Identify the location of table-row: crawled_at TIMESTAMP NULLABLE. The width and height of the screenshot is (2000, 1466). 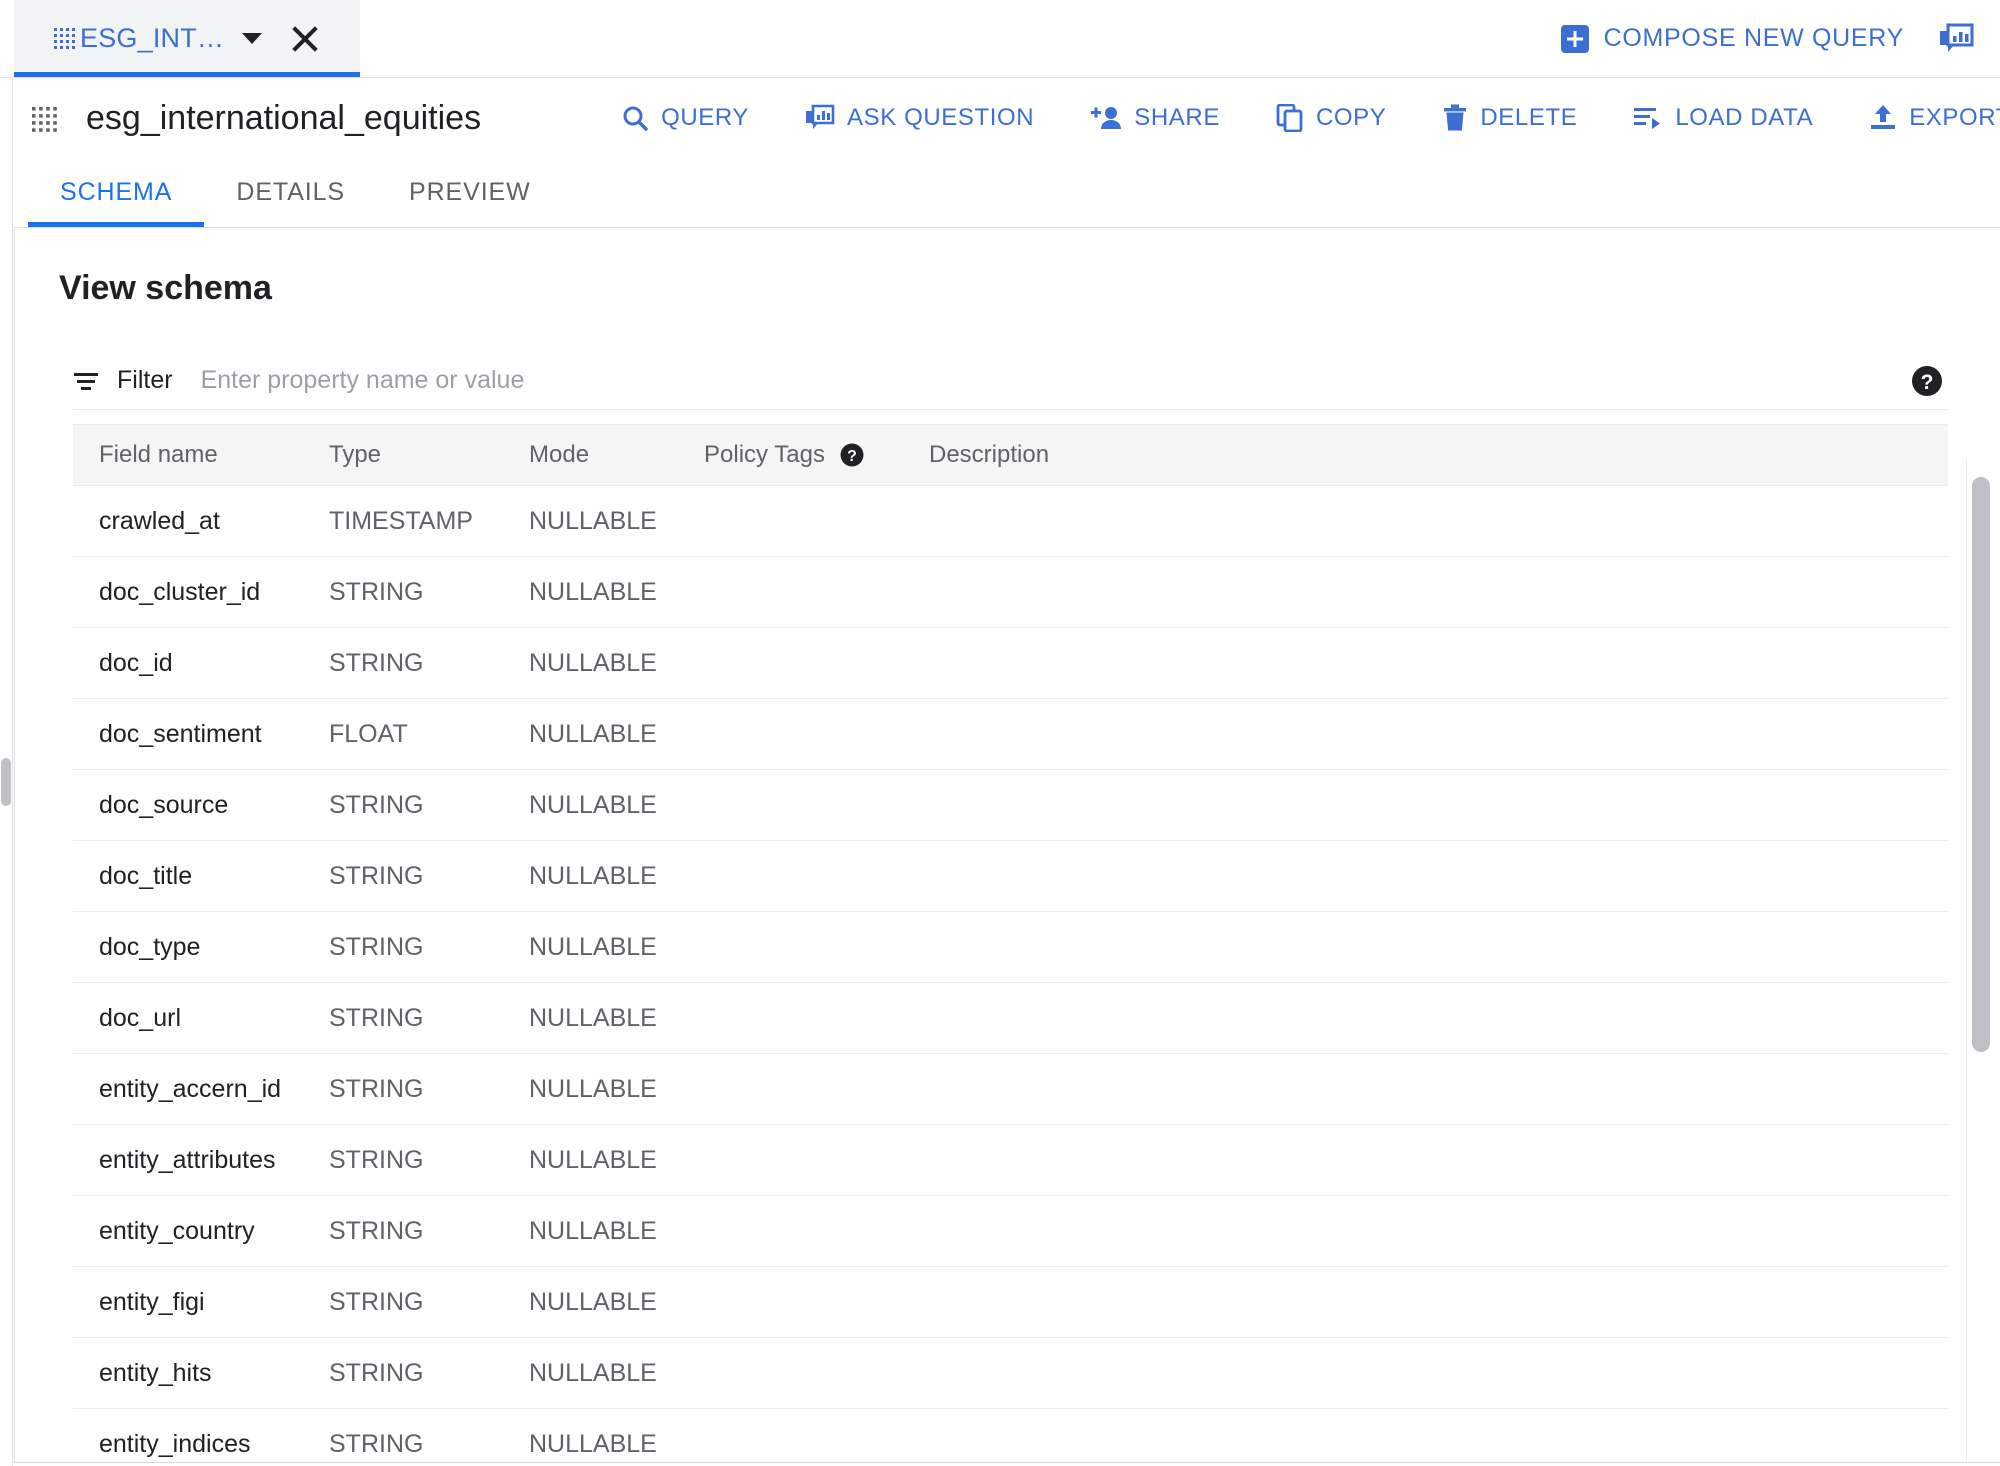
(1010, 521).